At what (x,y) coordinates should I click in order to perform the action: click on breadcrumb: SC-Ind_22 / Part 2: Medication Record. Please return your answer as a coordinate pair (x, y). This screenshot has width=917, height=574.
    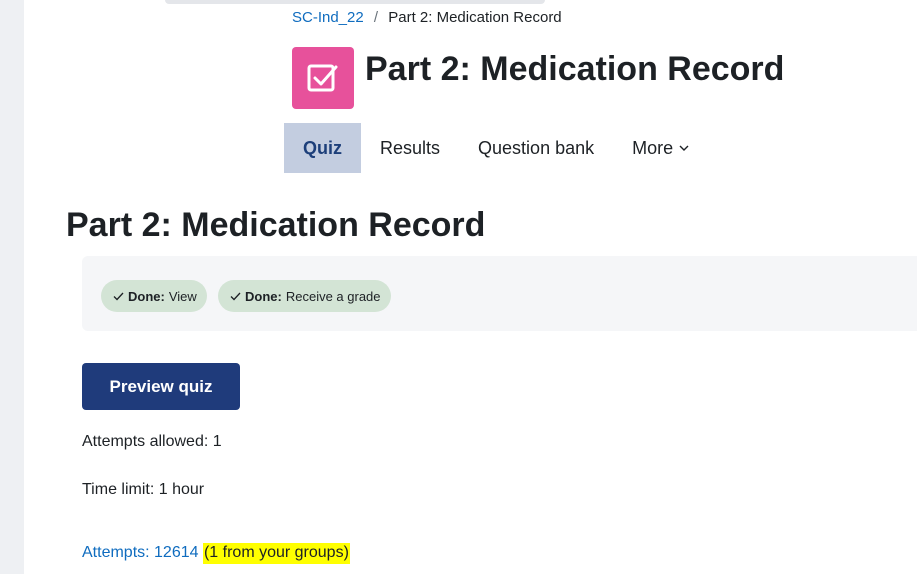
    Looking at the image, I should click on (427, 17).